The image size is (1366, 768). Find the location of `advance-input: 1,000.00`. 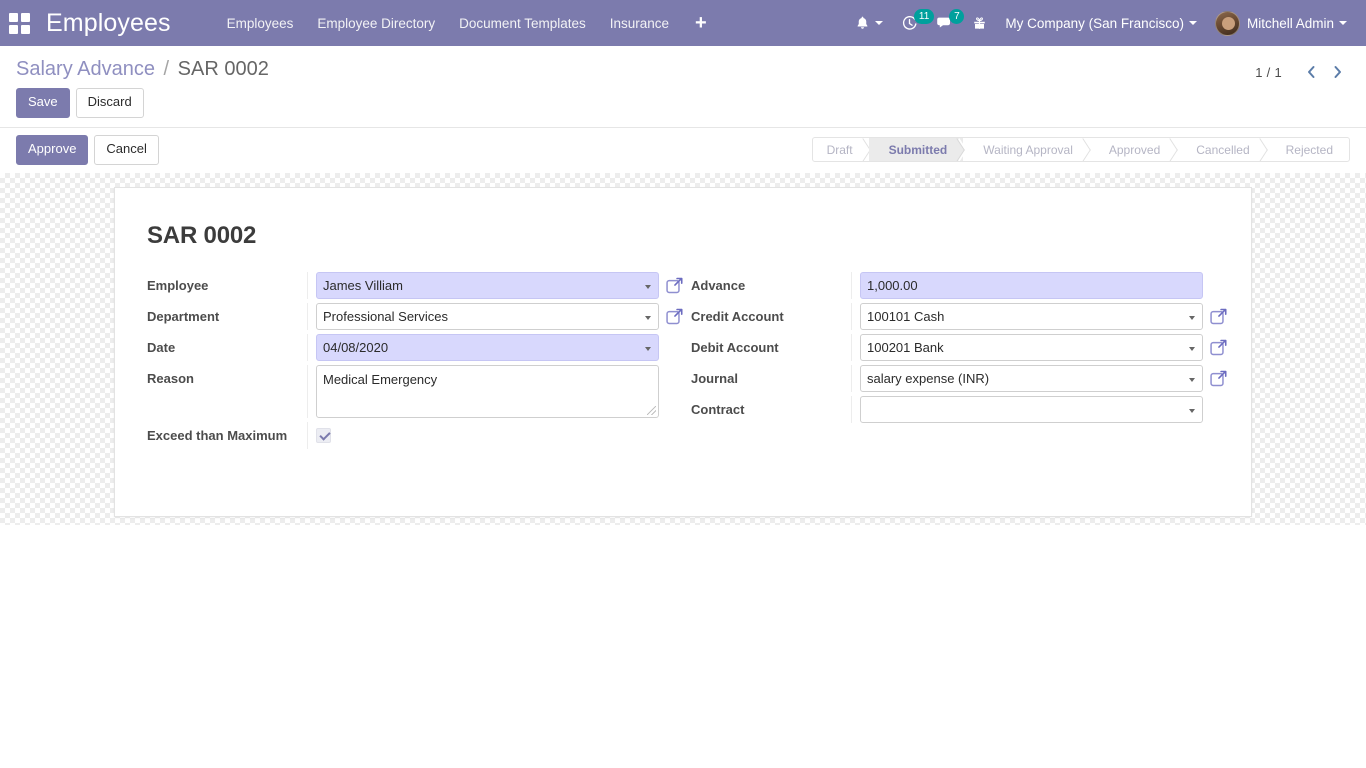

advance-input: 1,000.00 is located at coordinates (1031, 285).